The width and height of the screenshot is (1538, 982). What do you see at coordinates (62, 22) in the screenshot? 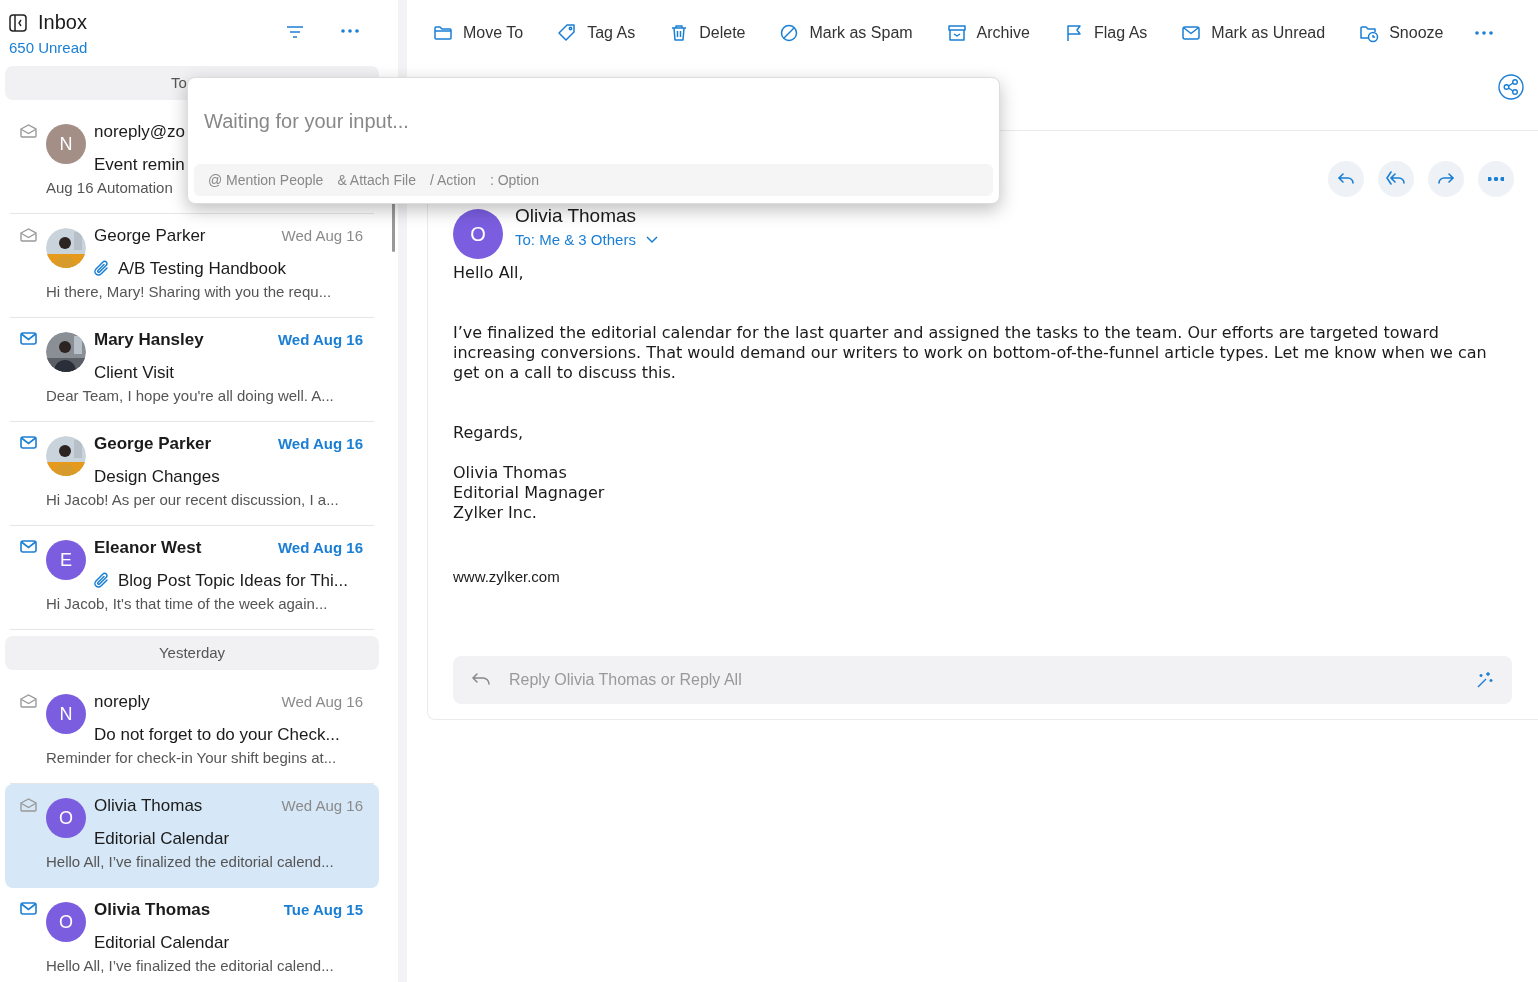
I see `folder-title: Inbox` at bounding box center [62, 22].